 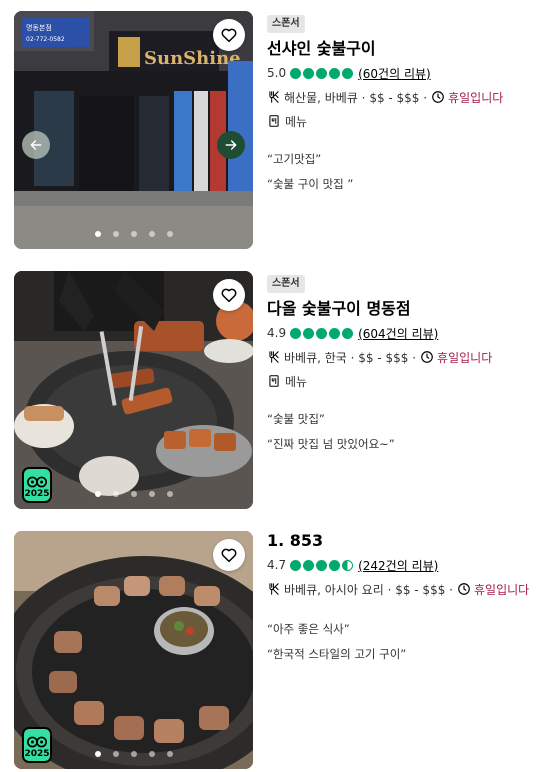 I want to click on review-count-link: (604건의 리뷰), so click(x=398, y=333).